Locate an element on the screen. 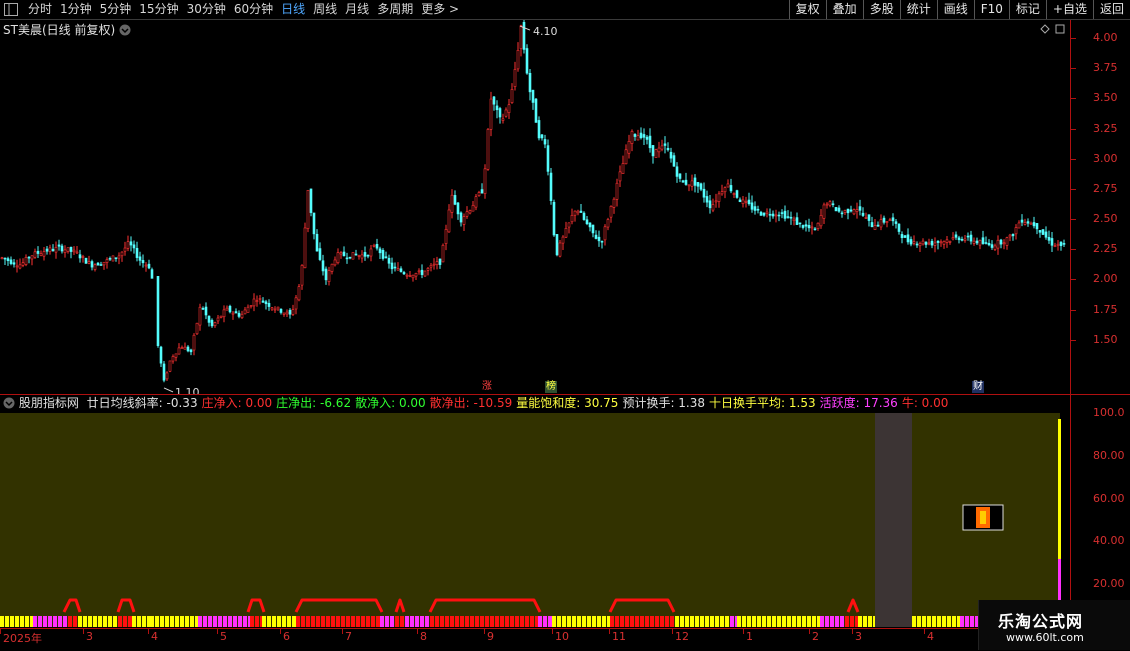 This screenshot has height=651, width=1130. period-tab-10: 更多 > is located at coordinates (440, 9).